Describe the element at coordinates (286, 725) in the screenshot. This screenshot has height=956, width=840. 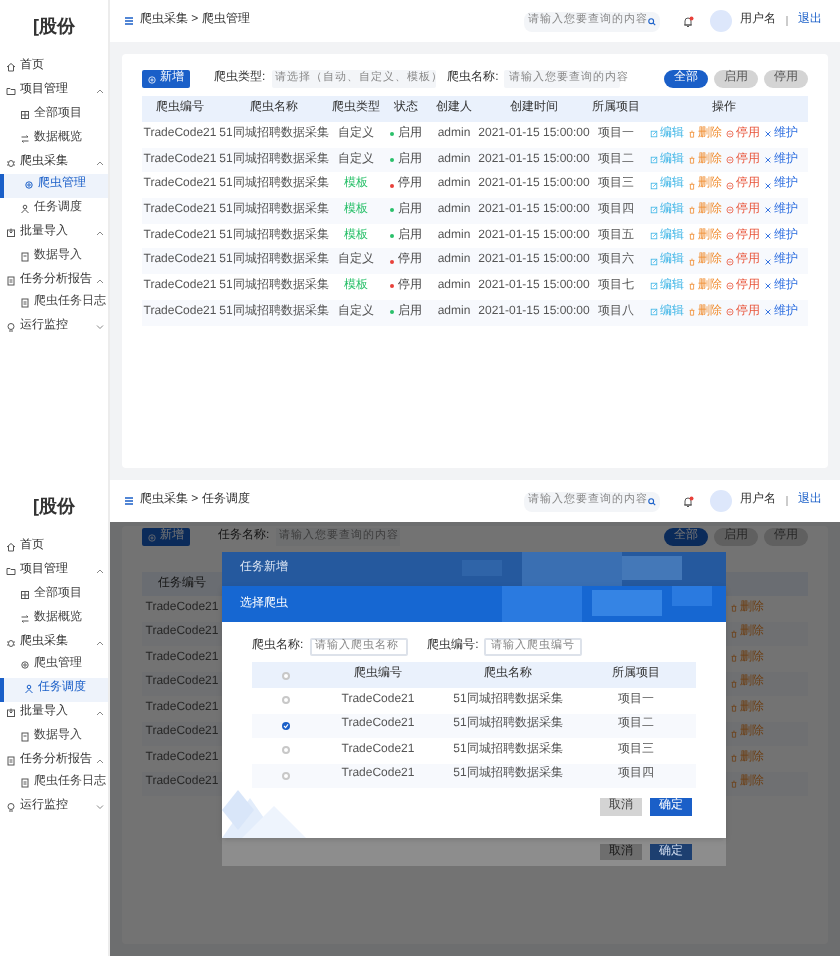
I see `radio-checked` at that location.